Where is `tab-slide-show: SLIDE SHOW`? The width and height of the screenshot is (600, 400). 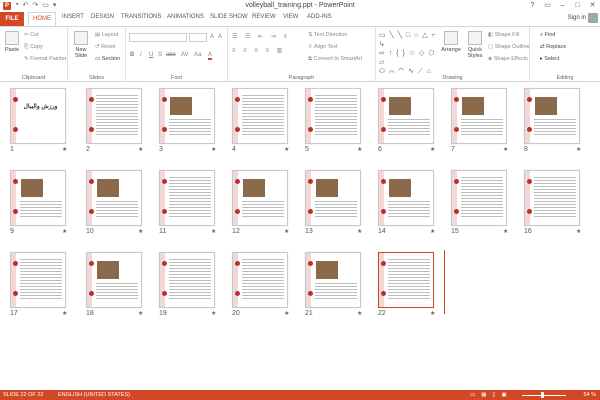 tab-slide-show: SLIDE SHOW is located at coordinates (229, 17).